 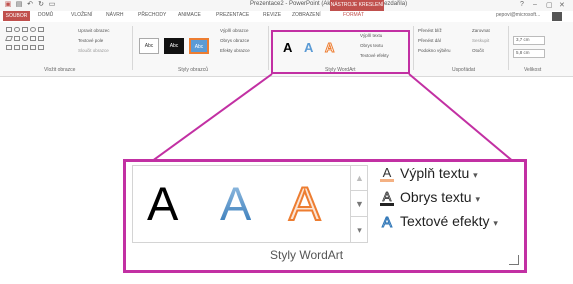 What do you see at coordinates (16, 16) in the screenshot?
I see `tab-file: SOUBOR` at bounding box center [16, 16].